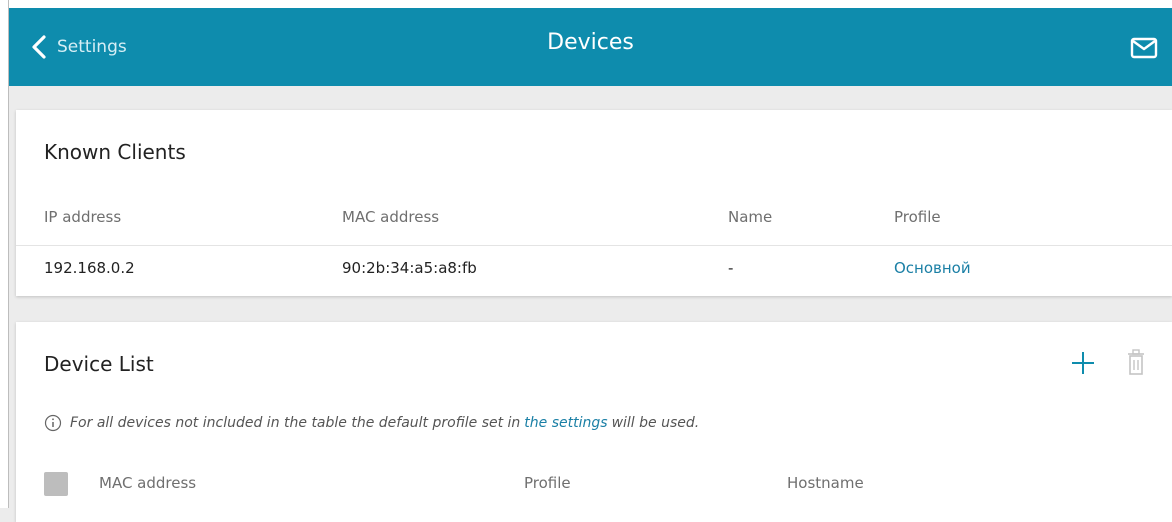 This screenshot has width=1172, height=522. Describe the element at coordinates (655, 423) in the screenshot. I see `note-text-suffix: will be used.` at that location.